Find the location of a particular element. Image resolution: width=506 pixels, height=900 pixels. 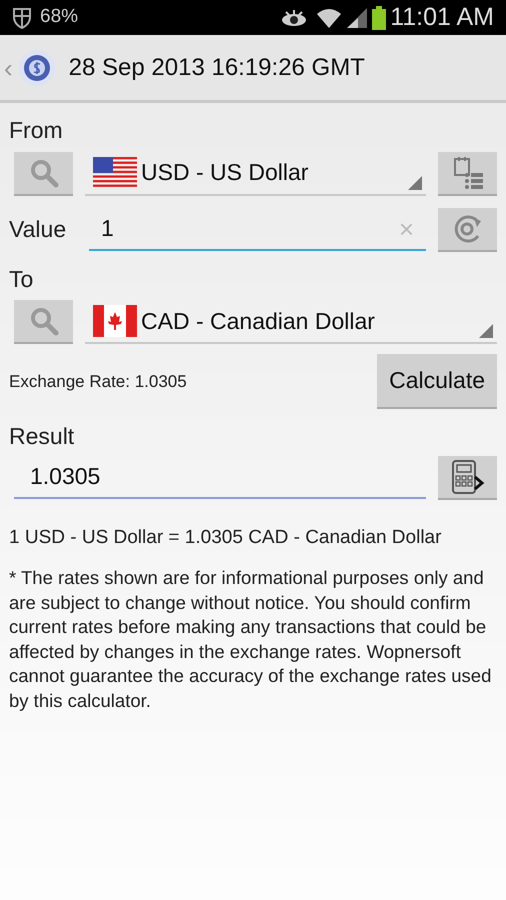

window-title: 28 Sep 2013 16:19:26 GMT is located at coordinates (216, 67).